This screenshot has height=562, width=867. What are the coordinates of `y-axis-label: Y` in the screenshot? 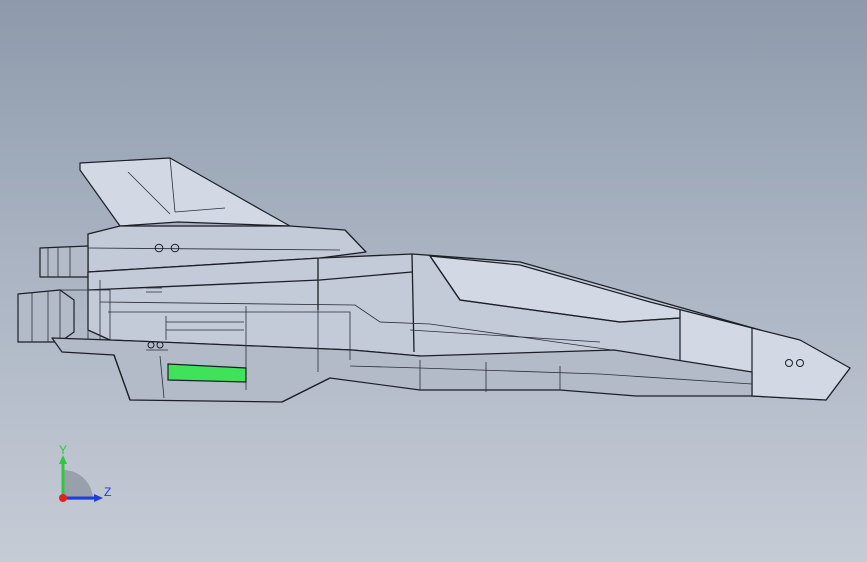 It's located at (63, 450).